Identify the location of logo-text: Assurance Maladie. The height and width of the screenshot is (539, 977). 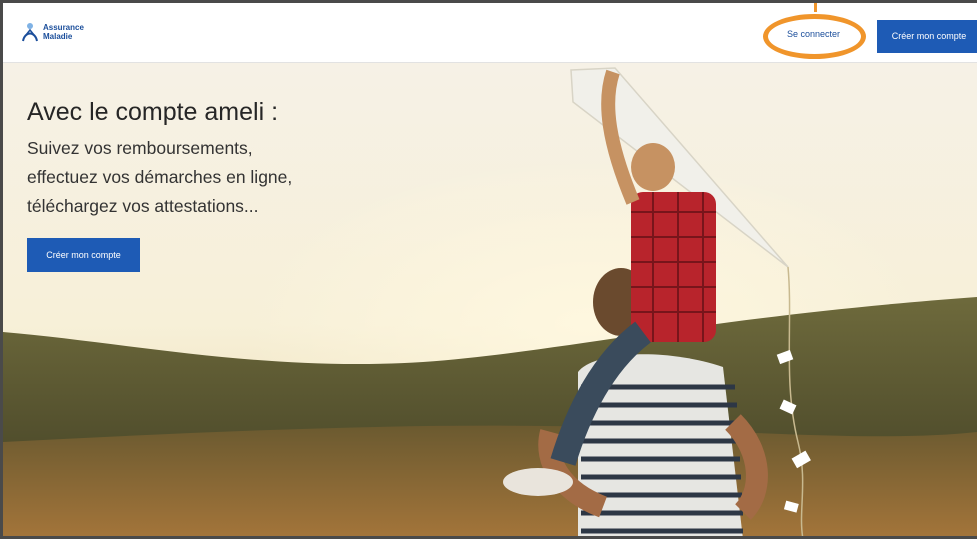
(63, 32).